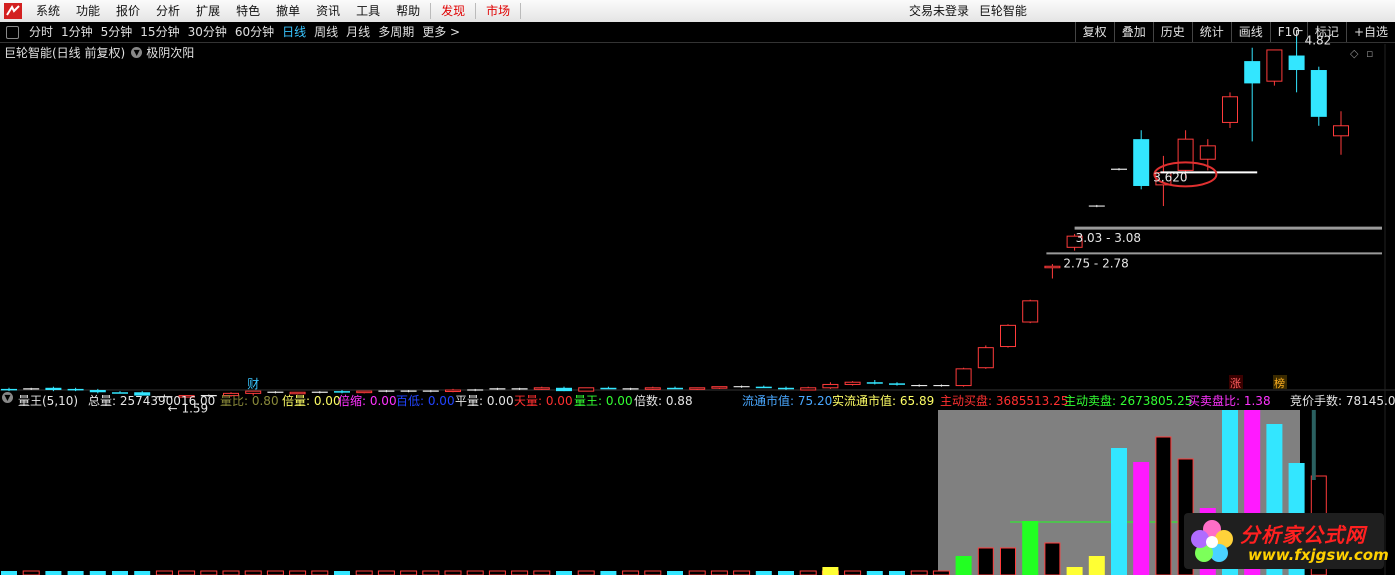  What do you see at coordinates (1095, 263) in the screenshot?
I see `zone-lower-label: 2.75 - 2.78` at bounding box center [1095, 263].